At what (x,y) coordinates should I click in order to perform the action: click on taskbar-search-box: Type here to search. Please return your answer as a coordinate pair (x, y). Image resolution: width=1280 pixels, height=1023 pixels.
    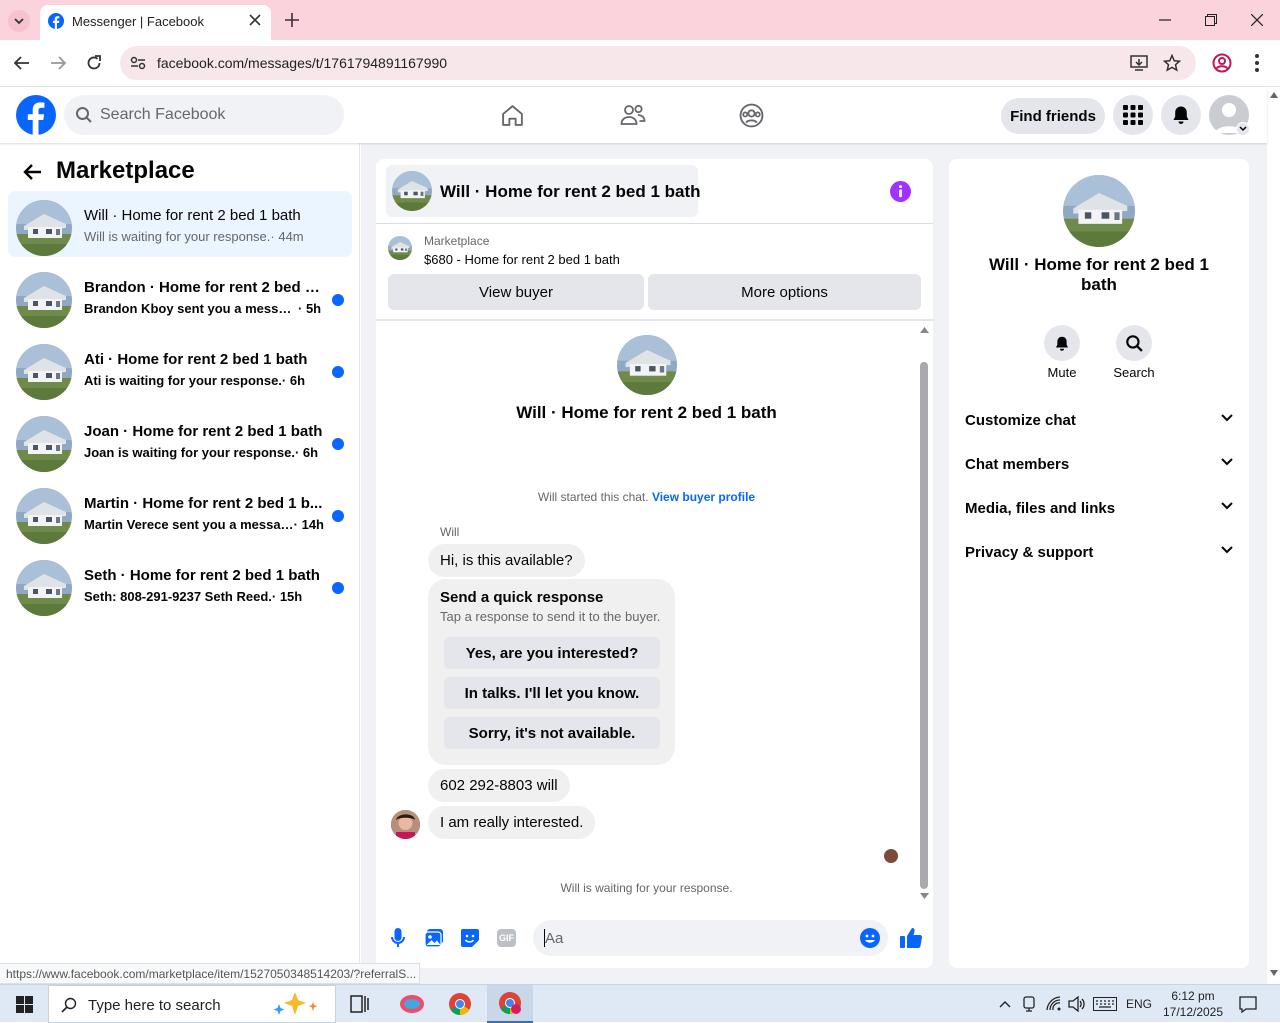
    Looking at the image, I should click on (192, 1004).